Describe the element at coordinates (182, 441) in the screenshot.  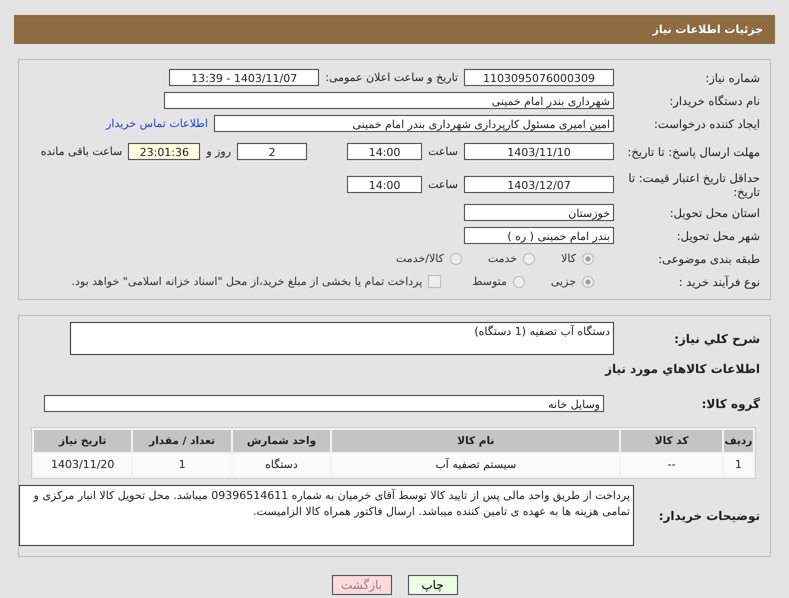
I see `column-header: تعداد / مقدار` at that location.